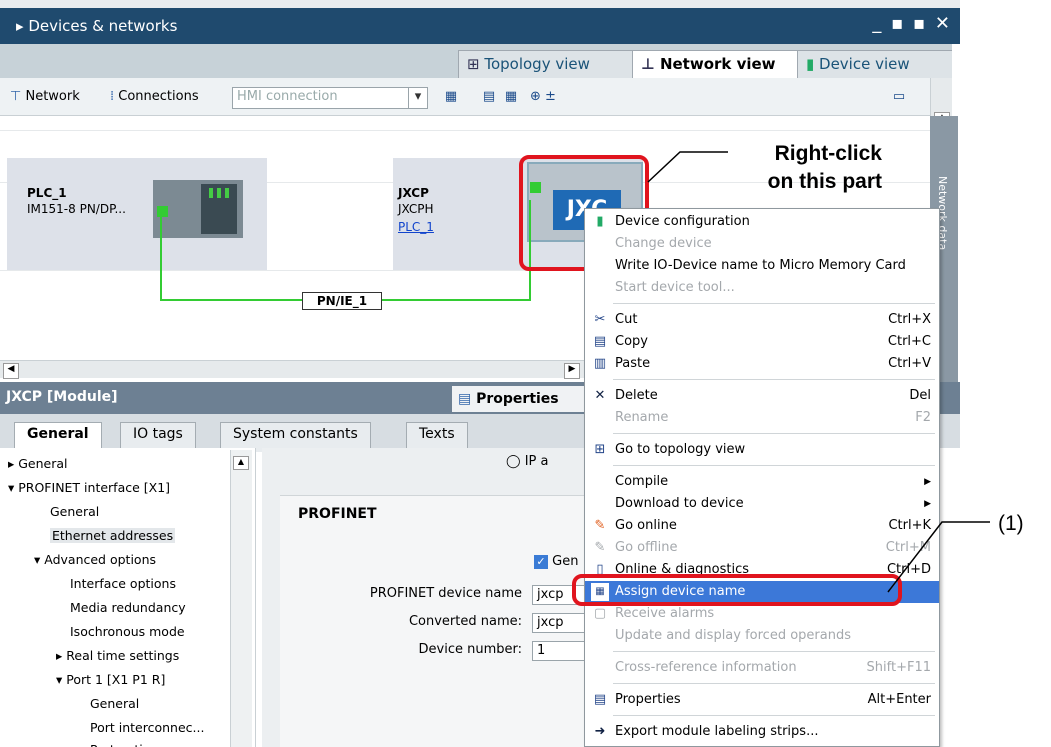 The width and height of the screenshot is (1051, 747). I want to click on canvas-horizontal-scrollbar: ◀ ▶, so click(292, 369).